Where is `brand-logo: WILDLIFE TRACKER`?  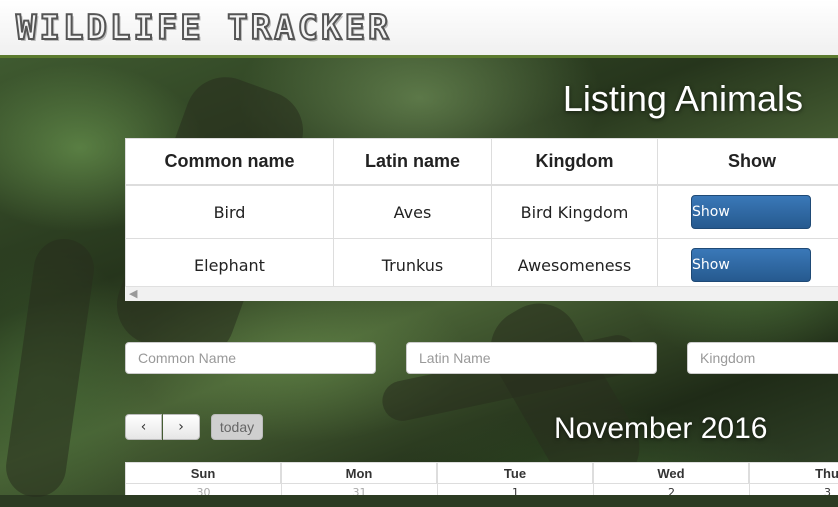 brand-logo: WILDLIFE TRACKER is located at coordinates (204, 28).